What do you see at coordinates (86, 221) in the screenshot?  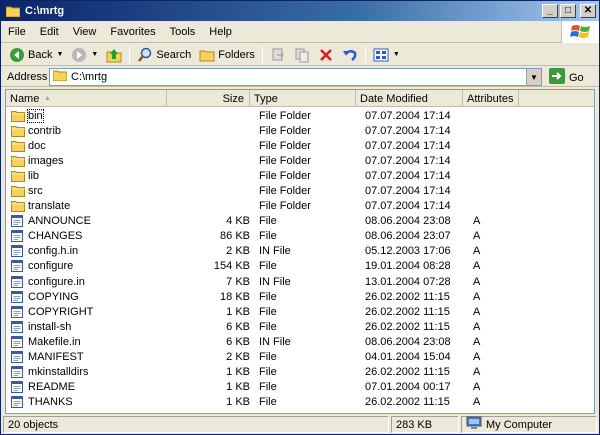 I see `file-name-cell: ANNOUNCE` at bounding box center [86, 221].